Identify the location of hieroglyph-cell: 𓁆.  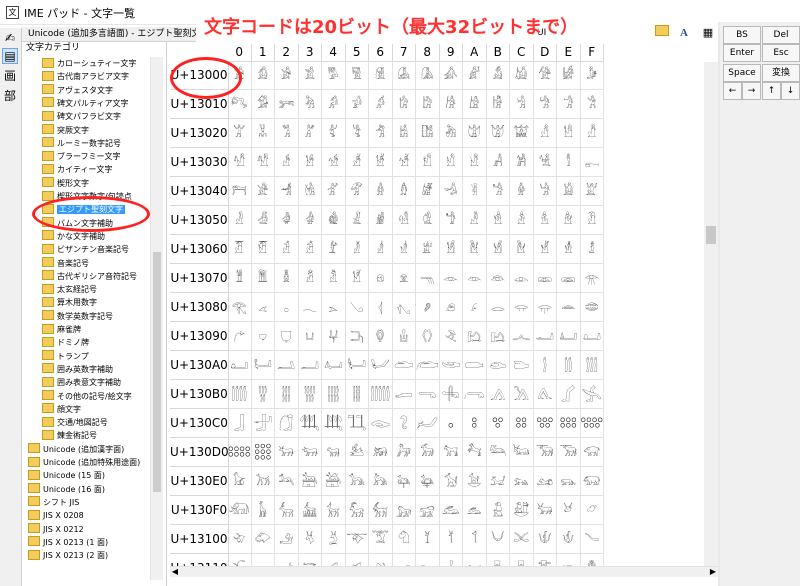
(381, 191).